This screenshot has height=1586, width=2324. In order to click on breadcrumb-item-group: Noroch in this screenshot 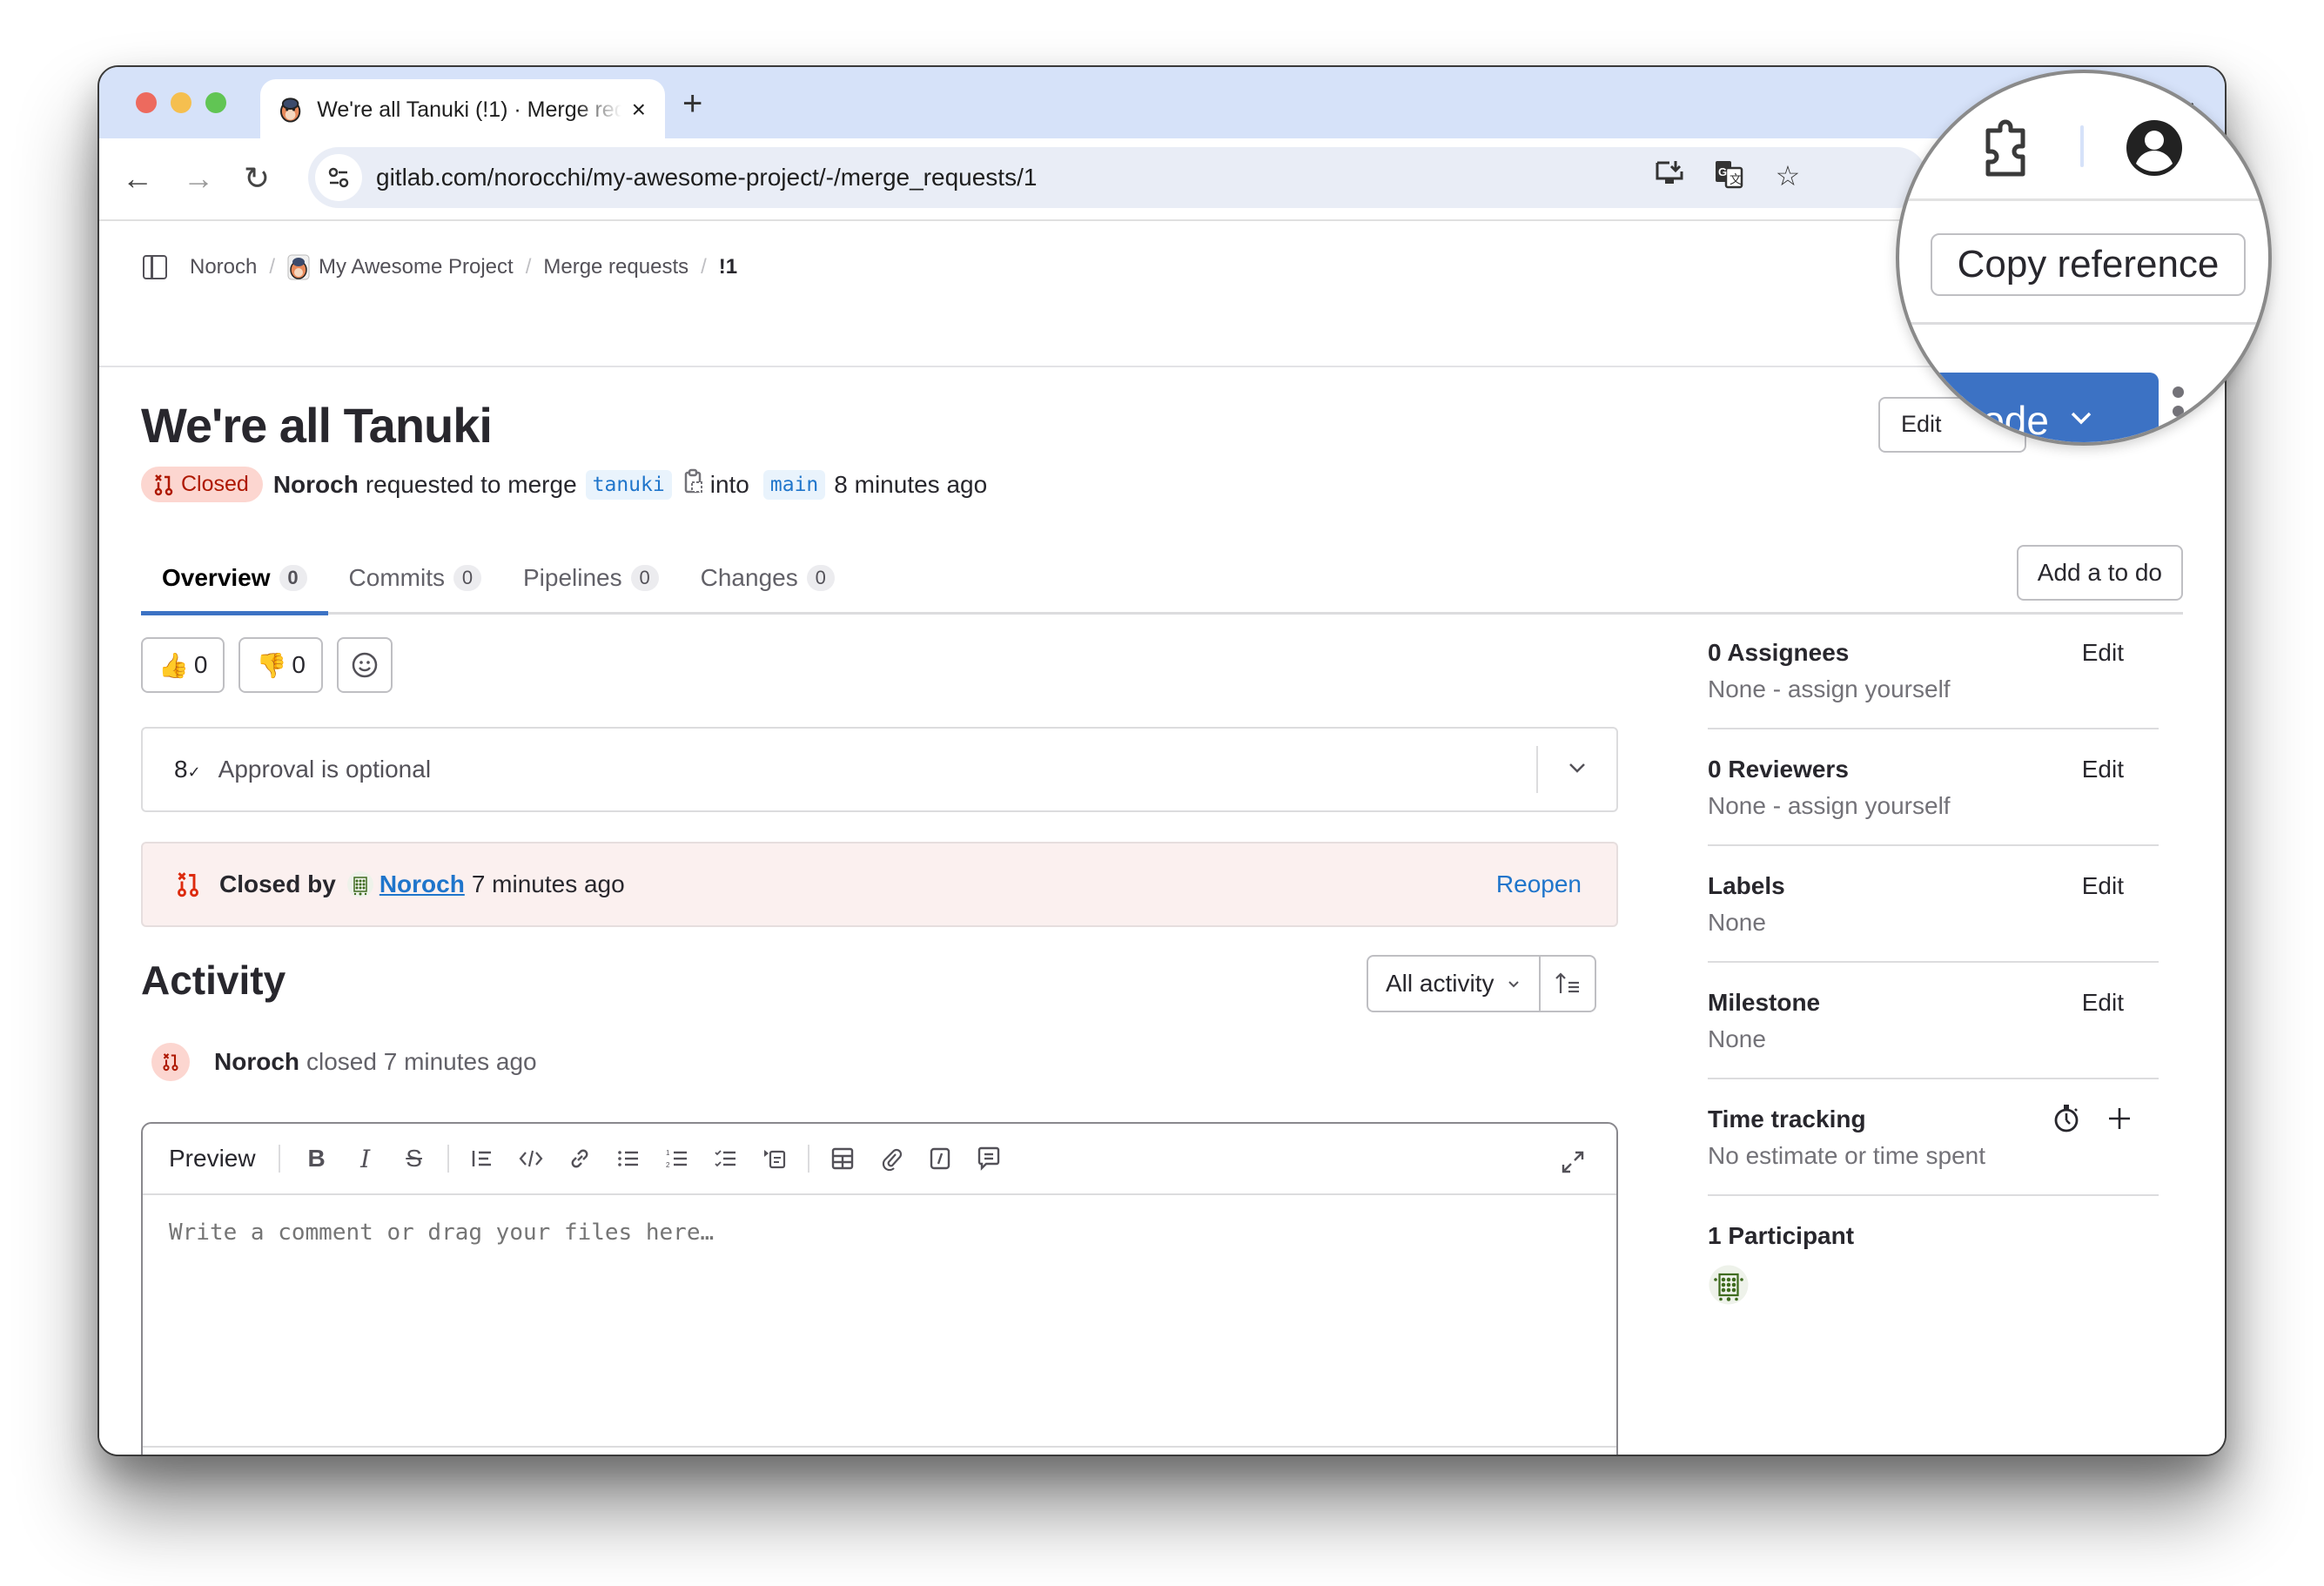, I will do `click(223, 267)`.